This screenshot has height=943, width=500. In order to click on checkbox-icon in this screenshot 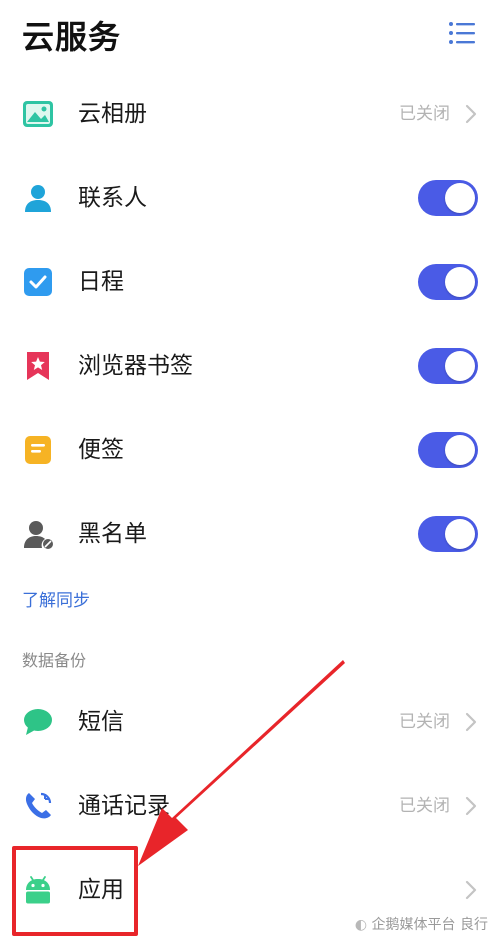, I will do `click(38, 282)`.